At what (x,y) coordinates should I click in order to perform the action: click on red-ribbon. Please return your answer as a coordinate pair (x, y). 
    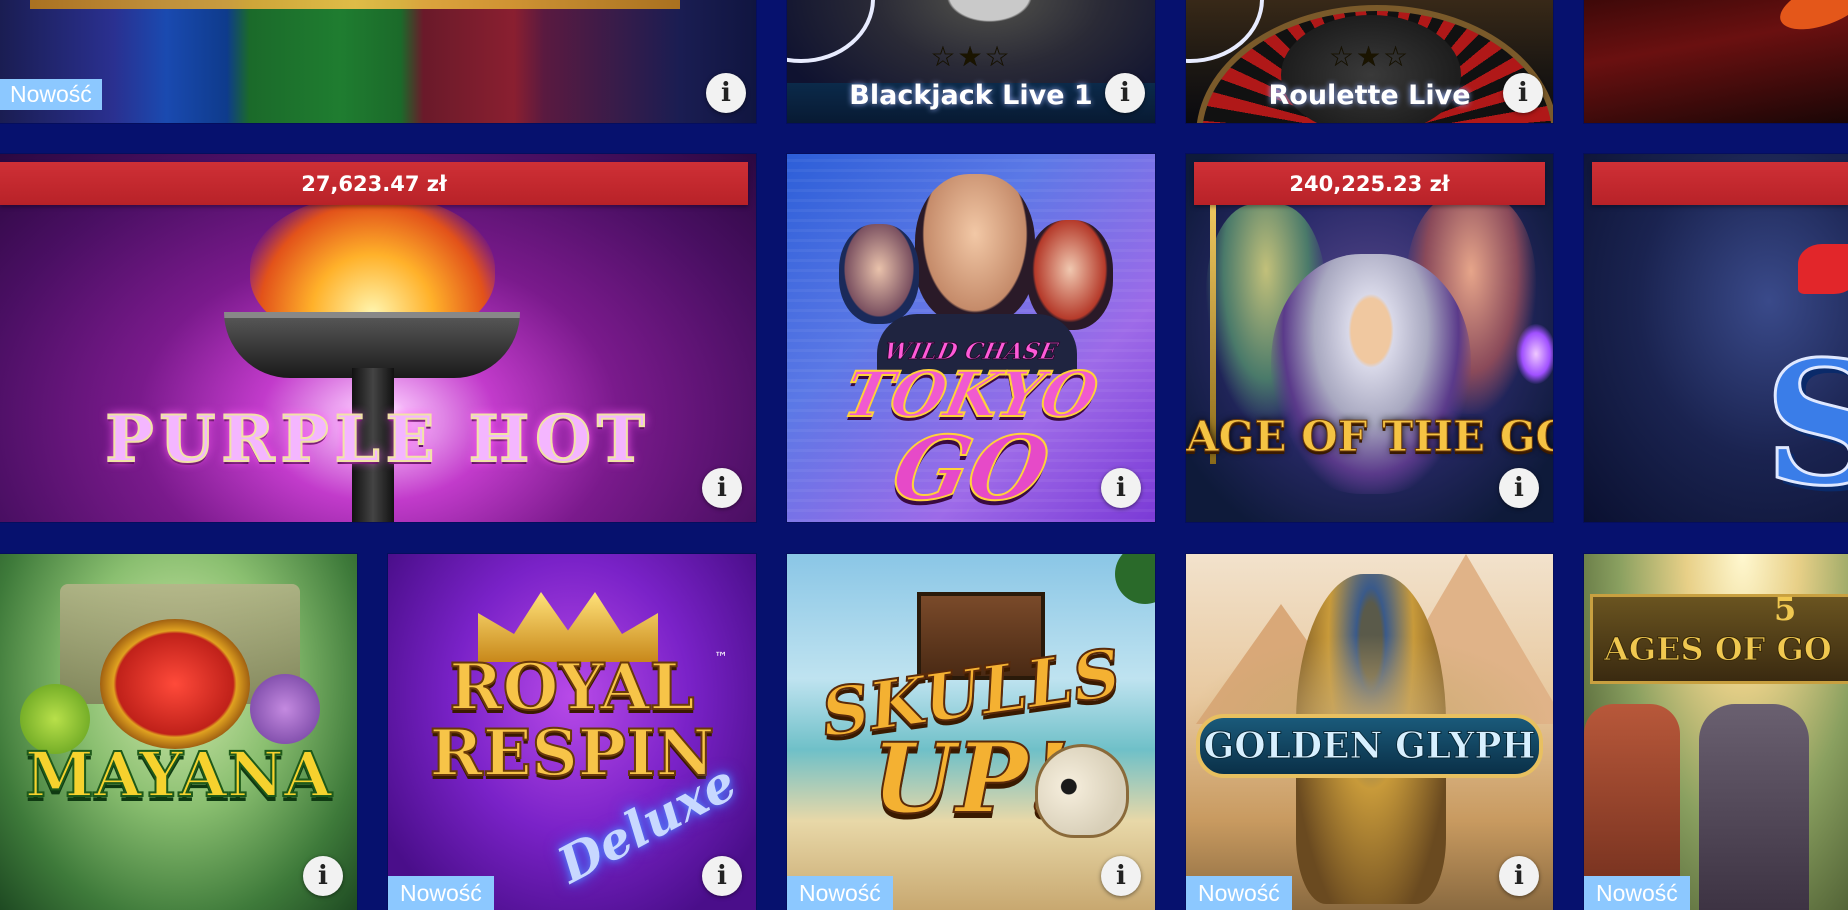
    Looking at the image, I should click on (1823, 269).